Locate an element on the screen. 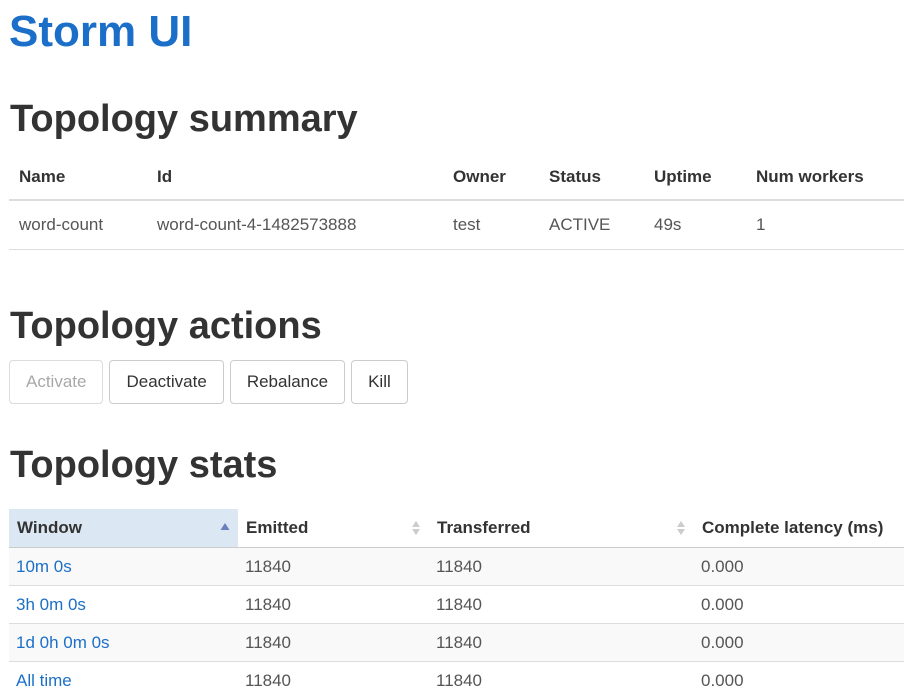 This screenshot has height=692, width=904. stats-window-cell: 3h 0m 0s is located at coordinates (123, 604).